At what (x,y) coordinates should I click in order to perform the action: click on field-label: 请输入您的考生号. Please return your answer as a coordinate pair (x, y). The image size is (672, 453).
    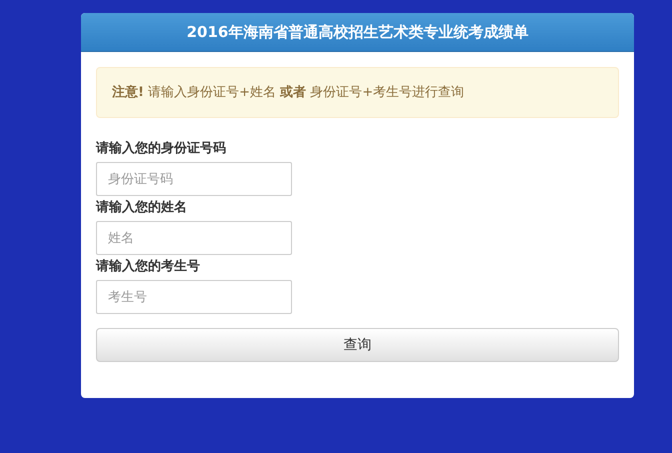
    Looking at the image, I should click on (148, 267).